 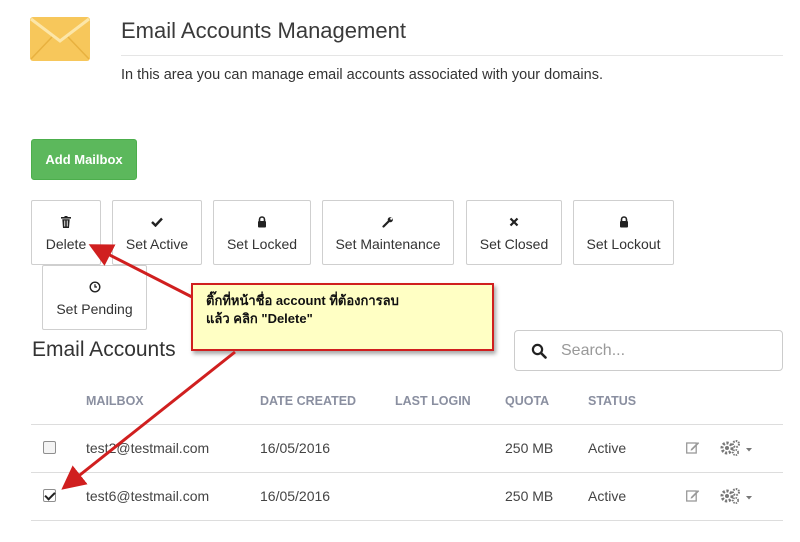 I want to click on set-closed-label: Set Closed, so click(x=514, y=244).